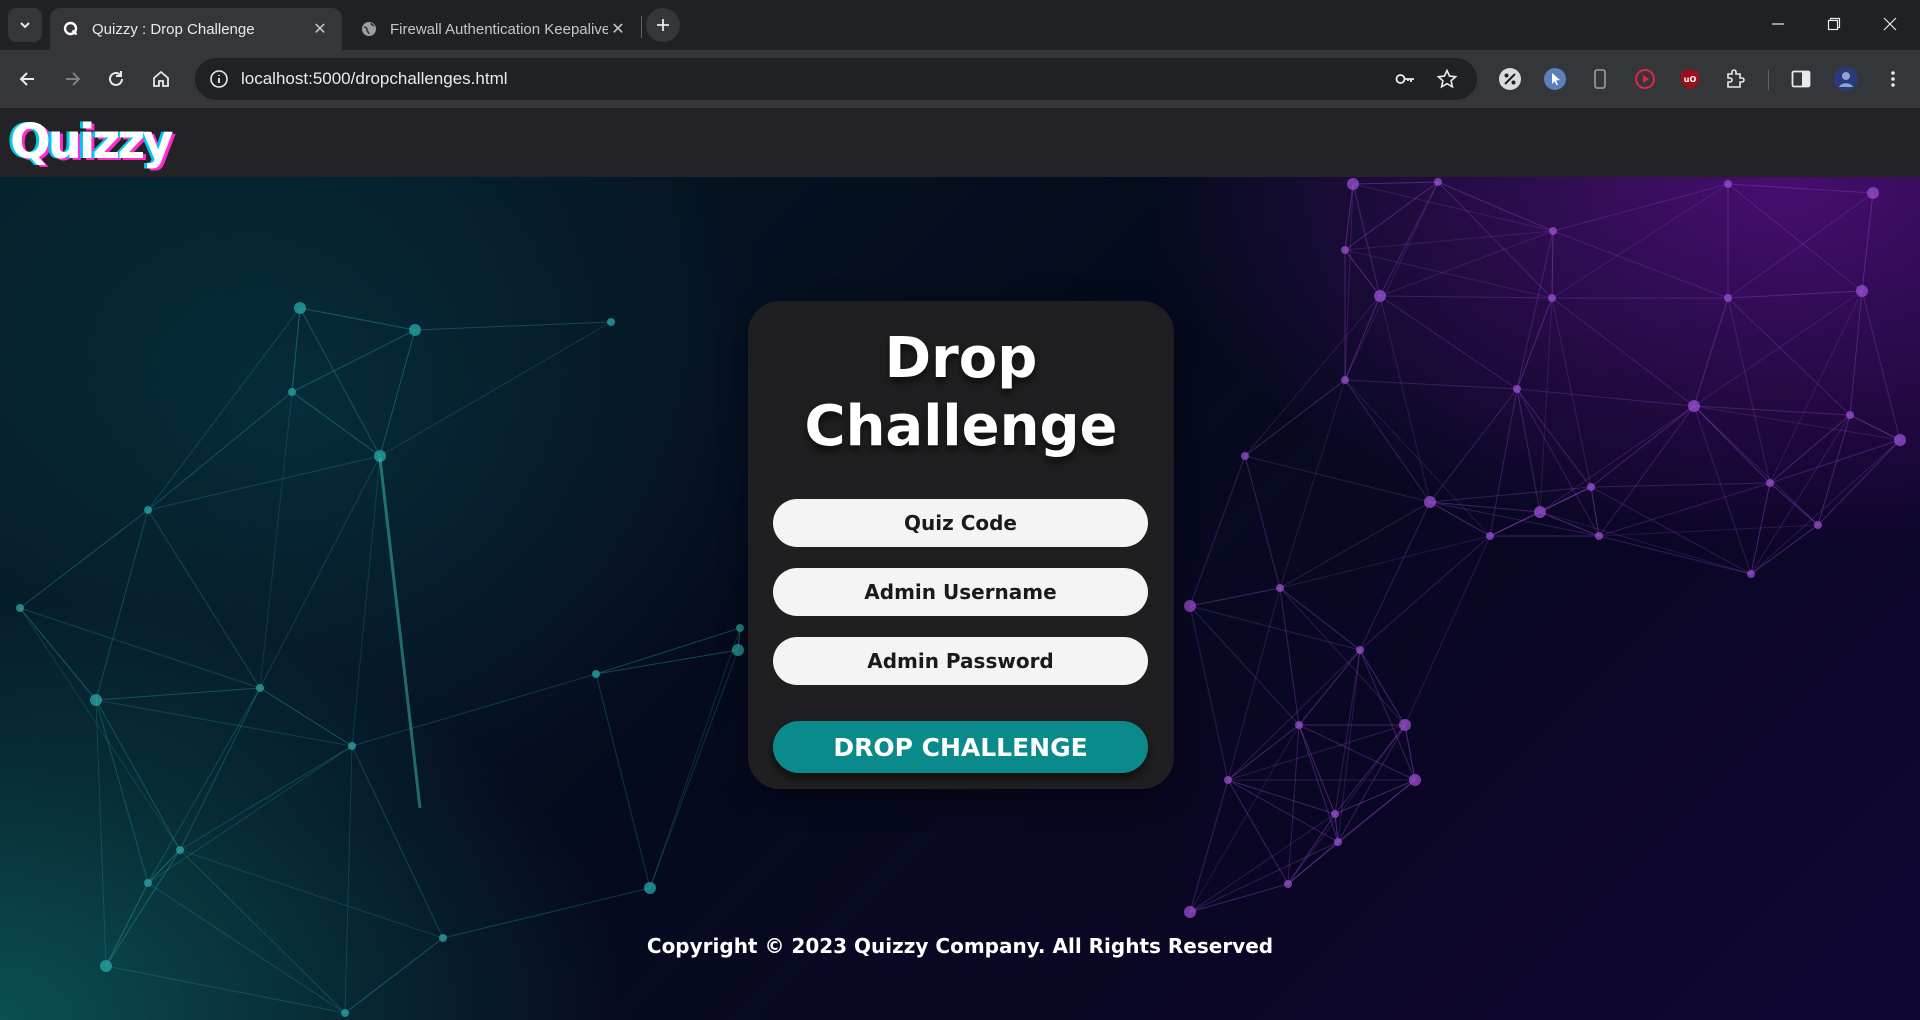 The height and width of the screenshot is (1020, 1920). I want to click on profile-button, so click(1846, 79).